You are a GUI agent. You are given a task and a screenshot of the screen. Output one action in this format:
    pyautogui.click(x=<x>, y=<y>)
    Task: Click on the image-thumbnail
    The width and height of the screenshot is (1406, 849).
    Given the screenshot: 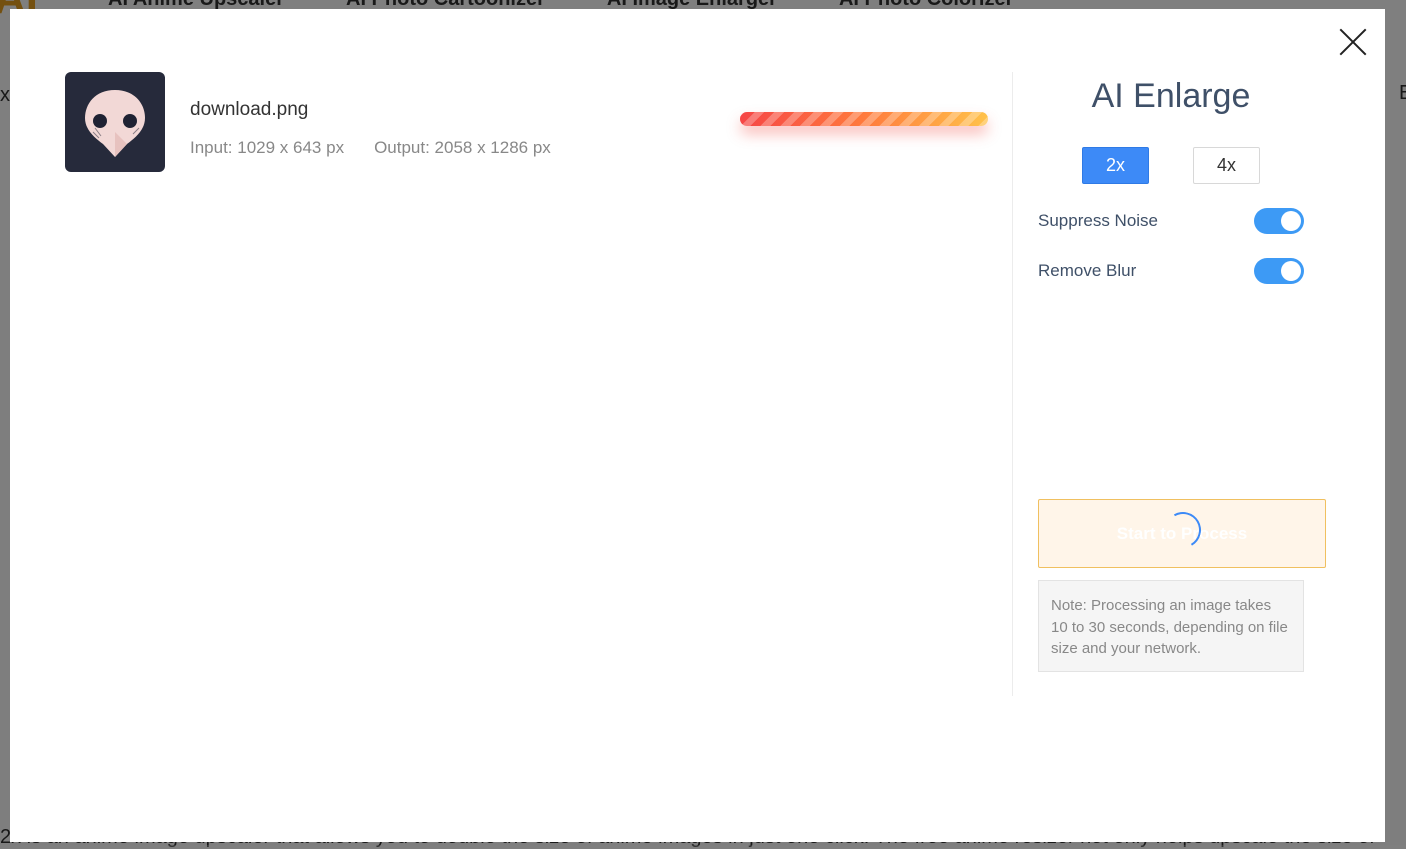 What is the action you would take?
    pyautogui.click(x=115, y=122)
    